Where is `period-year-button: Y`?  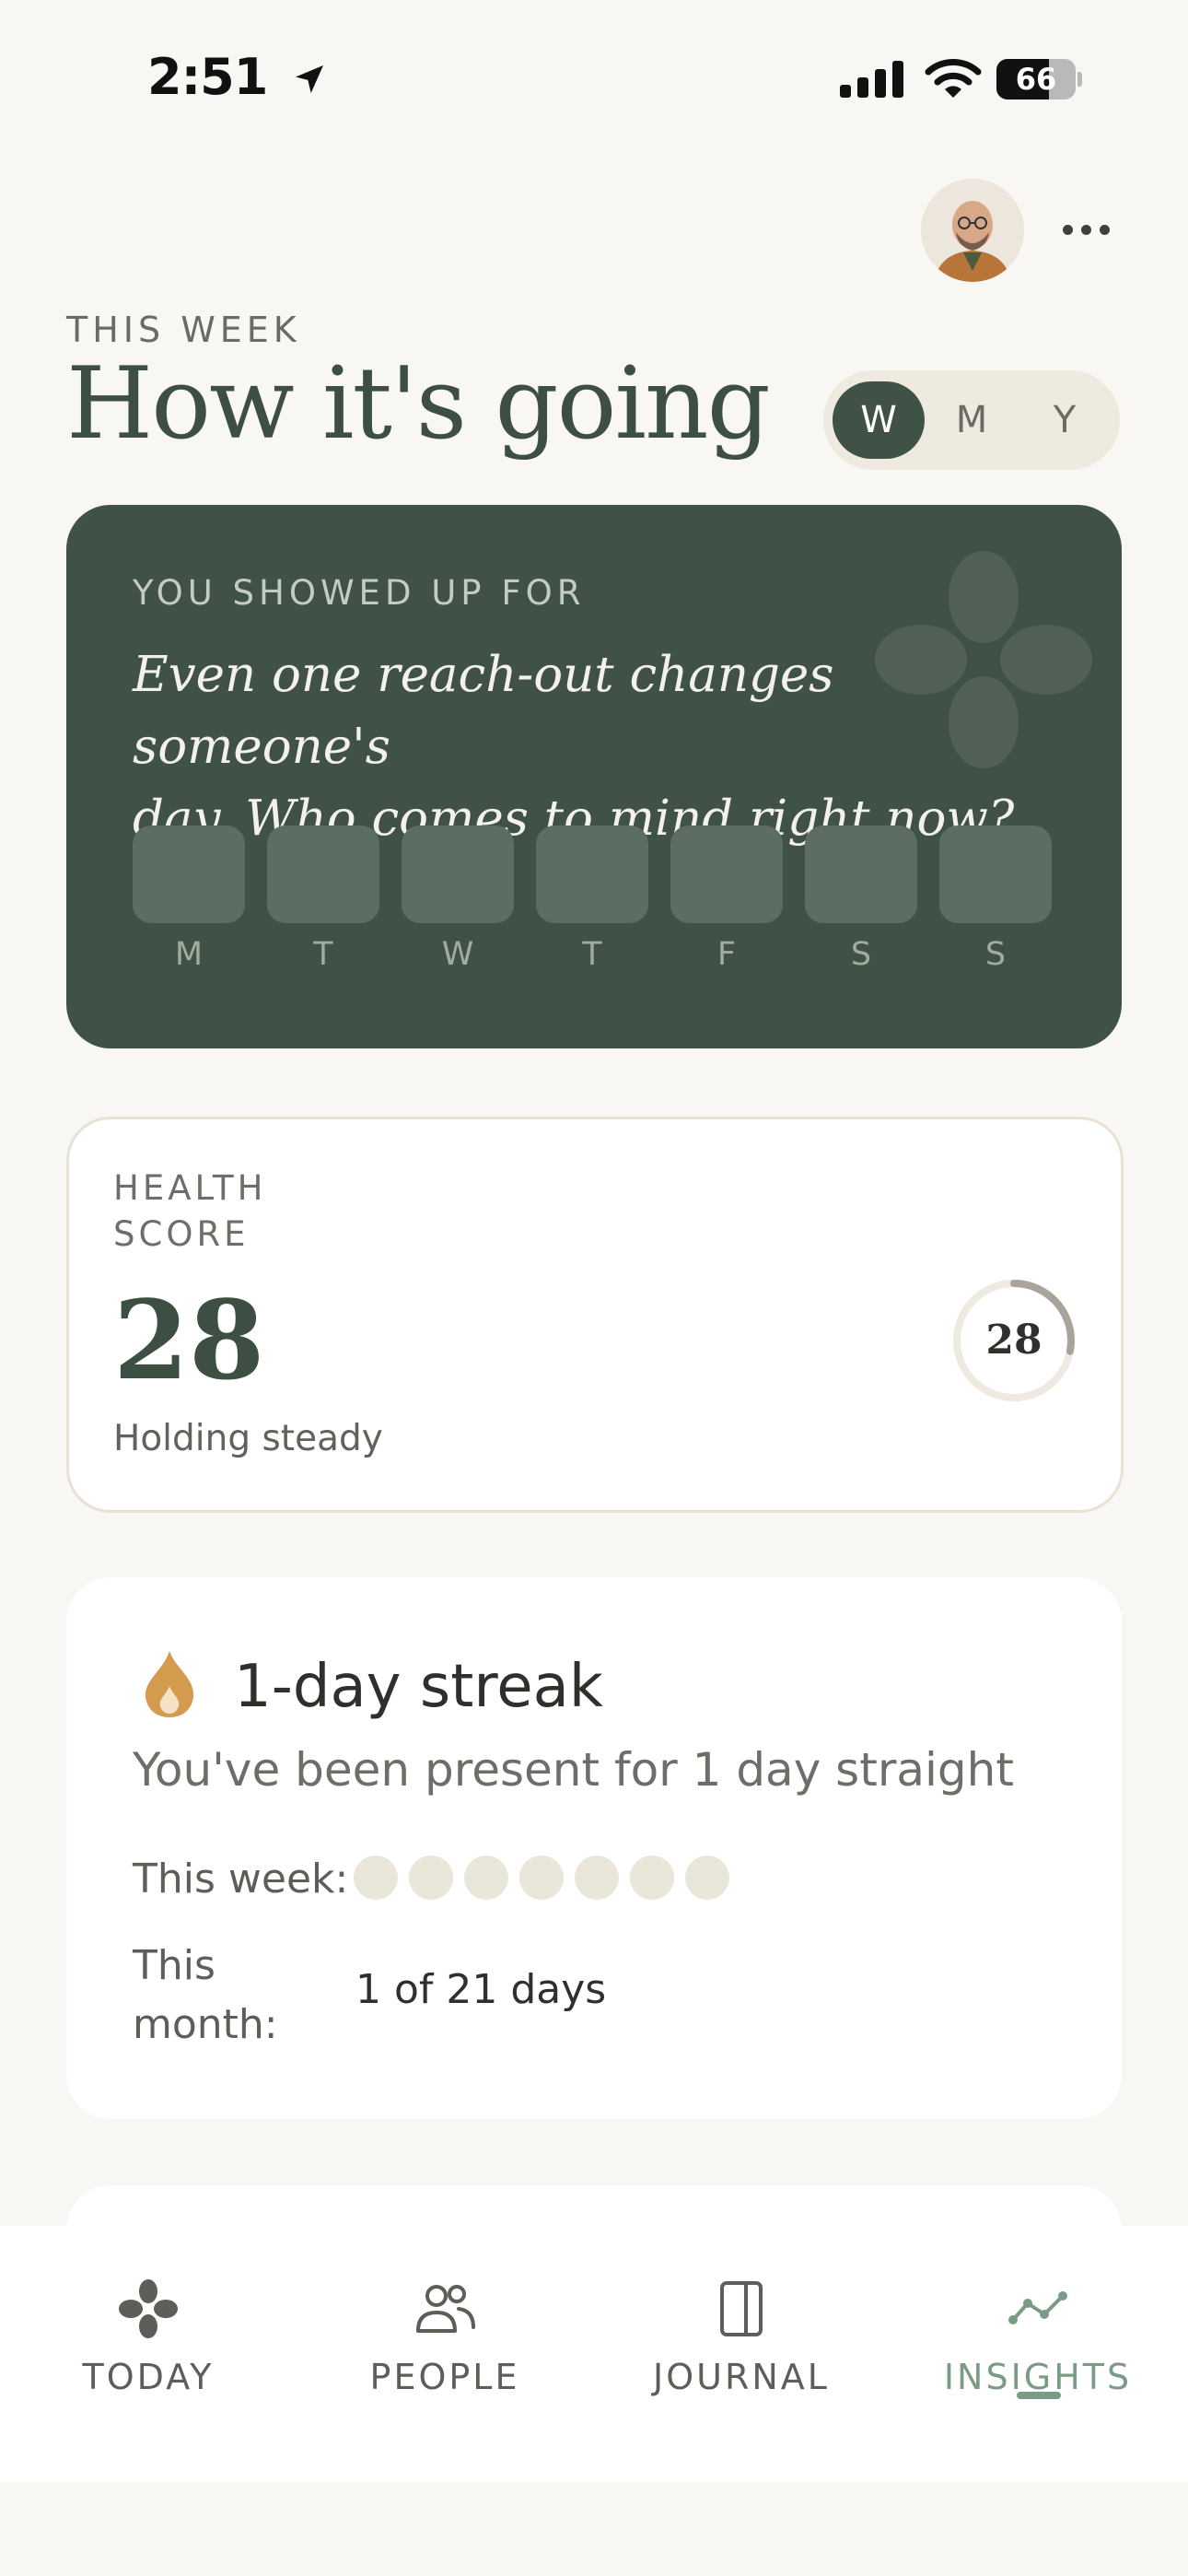 period-year-button: Y is located at coordinates (1065, 420).